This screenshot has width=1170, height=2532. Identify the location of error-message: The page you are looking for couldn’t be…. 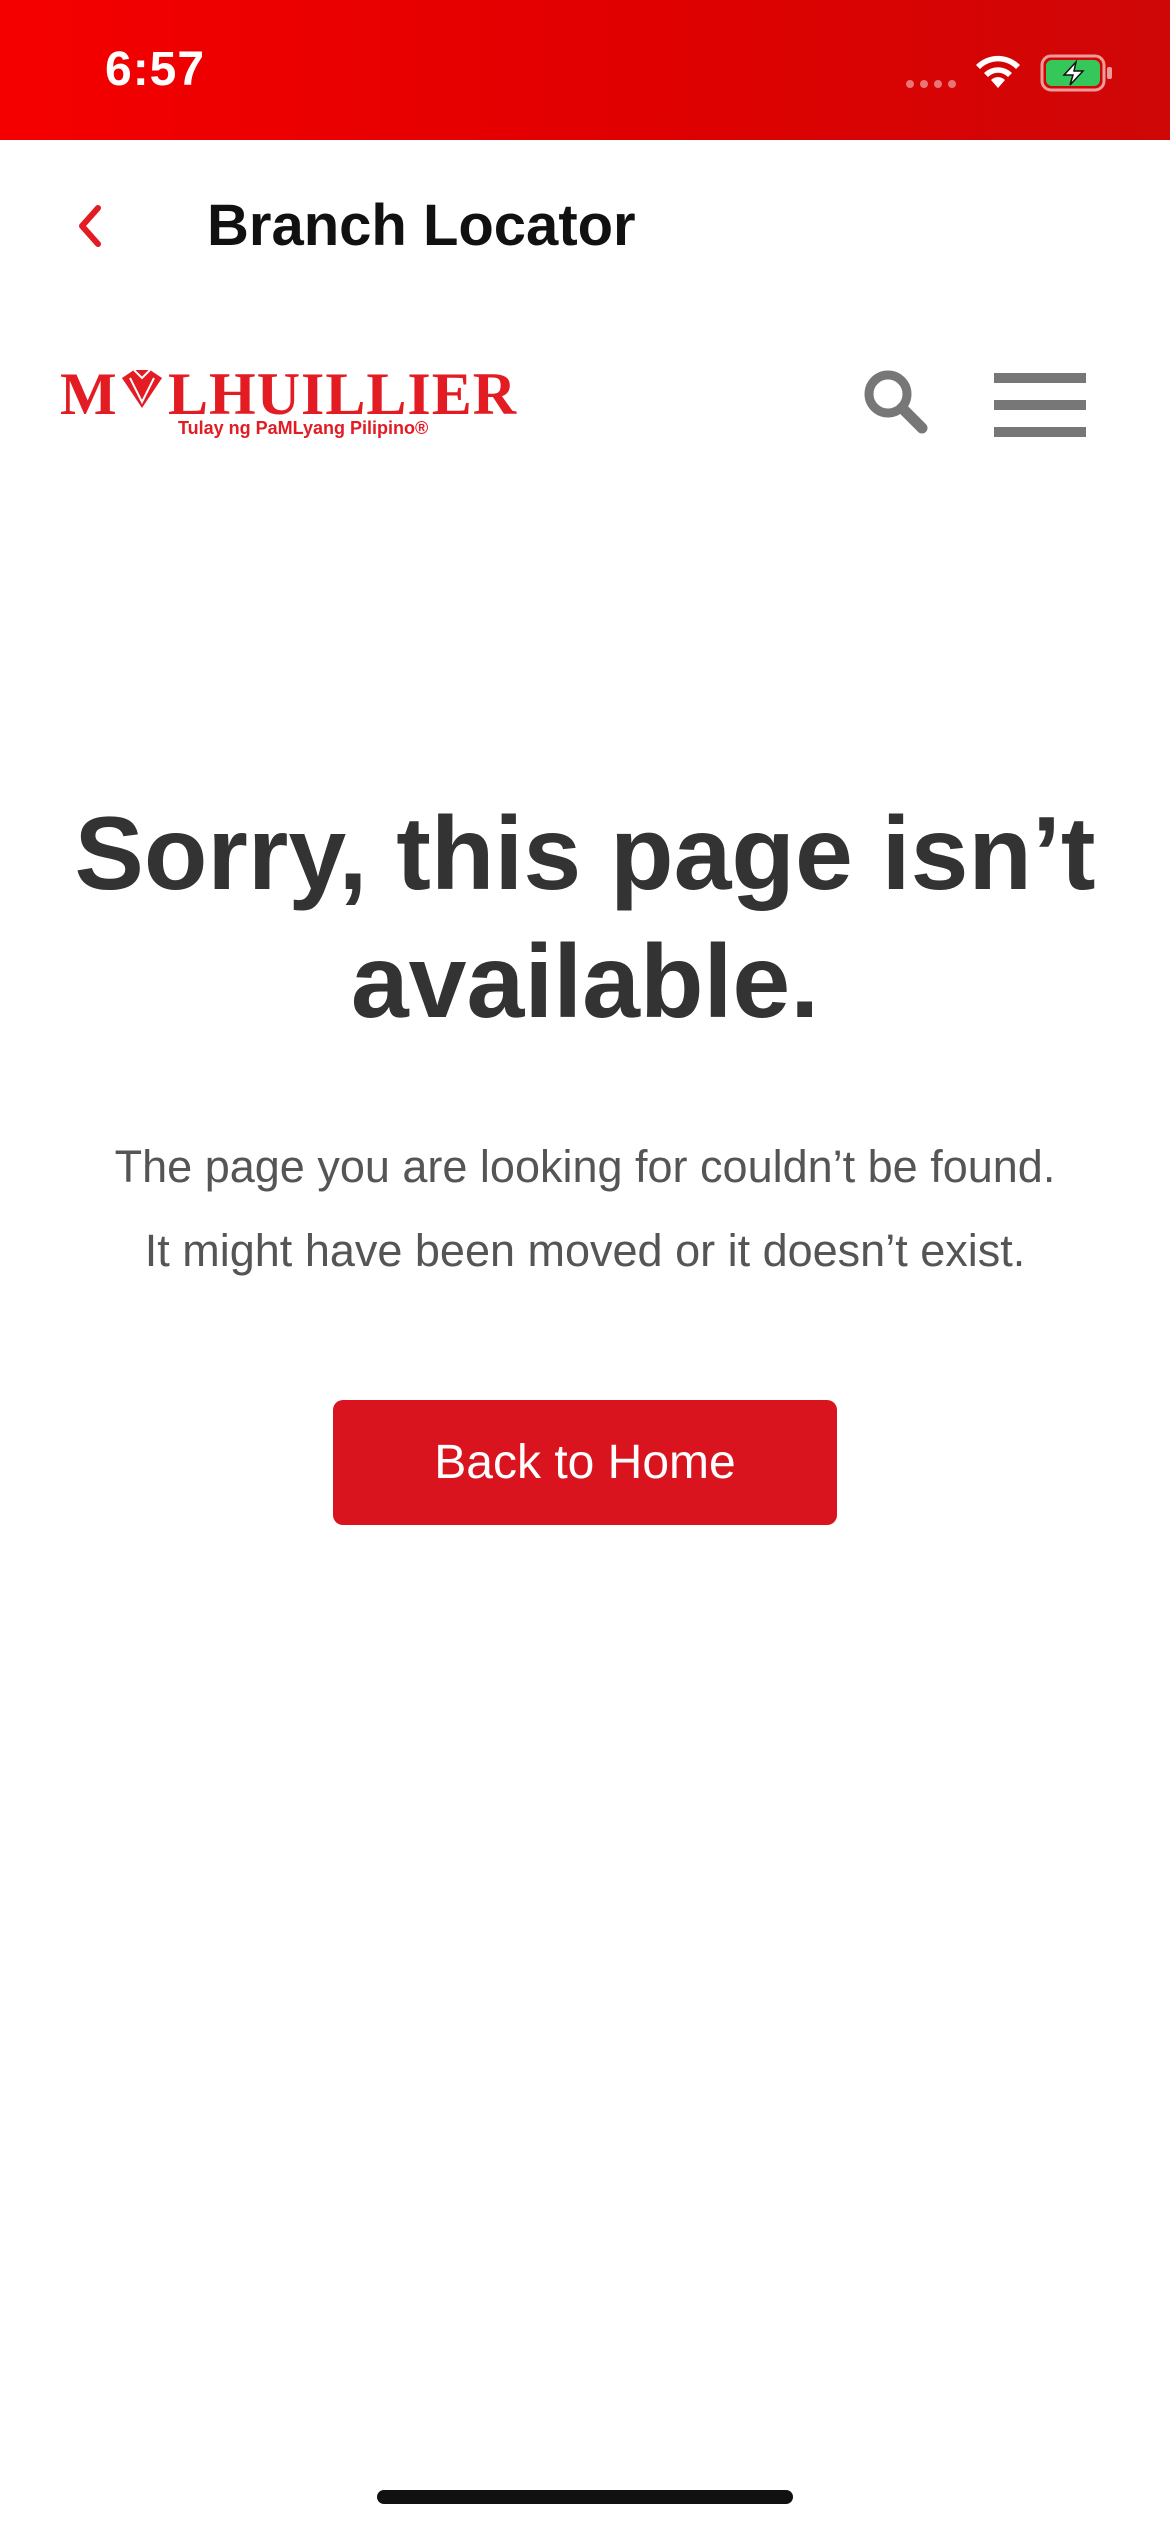
(585, 1209).